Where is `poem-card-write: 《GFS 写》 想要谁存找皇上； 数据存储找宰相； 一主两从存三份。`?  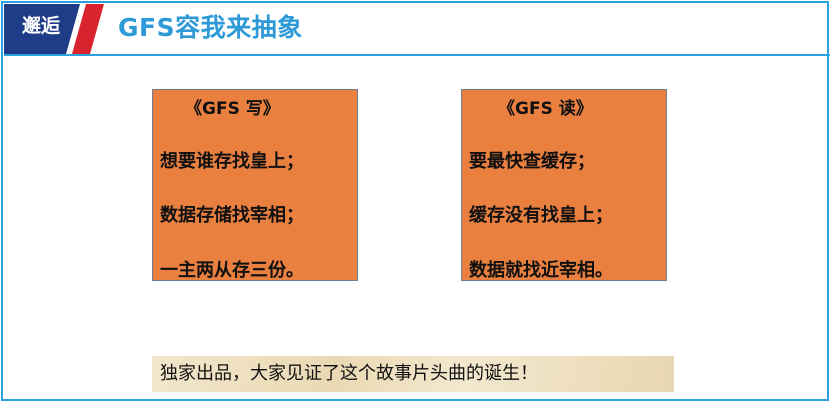 poem-card-write: 《GFS 写》 想要谁存找皇上； 数据存储找宰相； 一主两从存三份。 is located at coordinates (255, 185).